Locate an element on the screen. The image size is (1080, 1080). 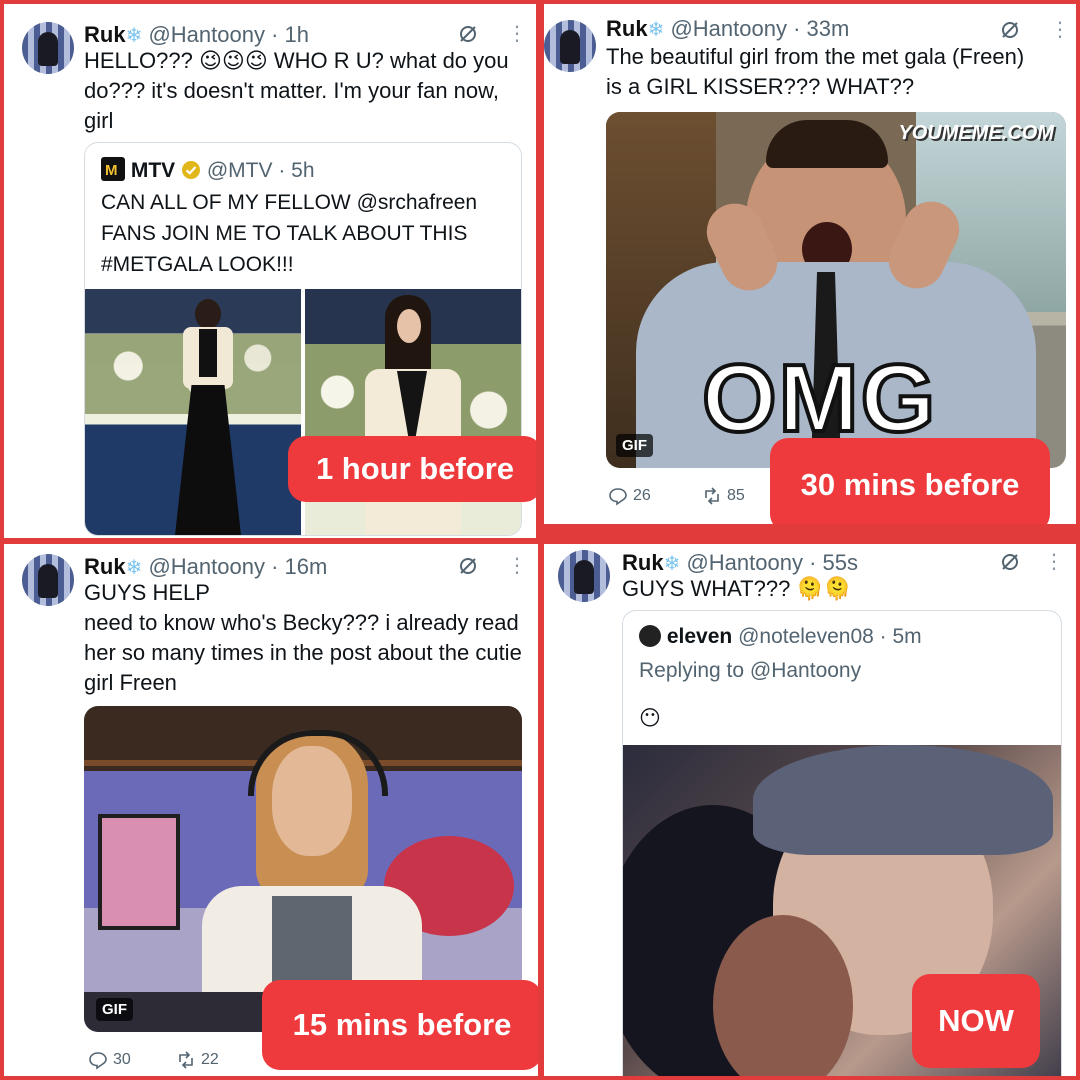
tweet-time: · 1h is located at coordinates (290, 34).